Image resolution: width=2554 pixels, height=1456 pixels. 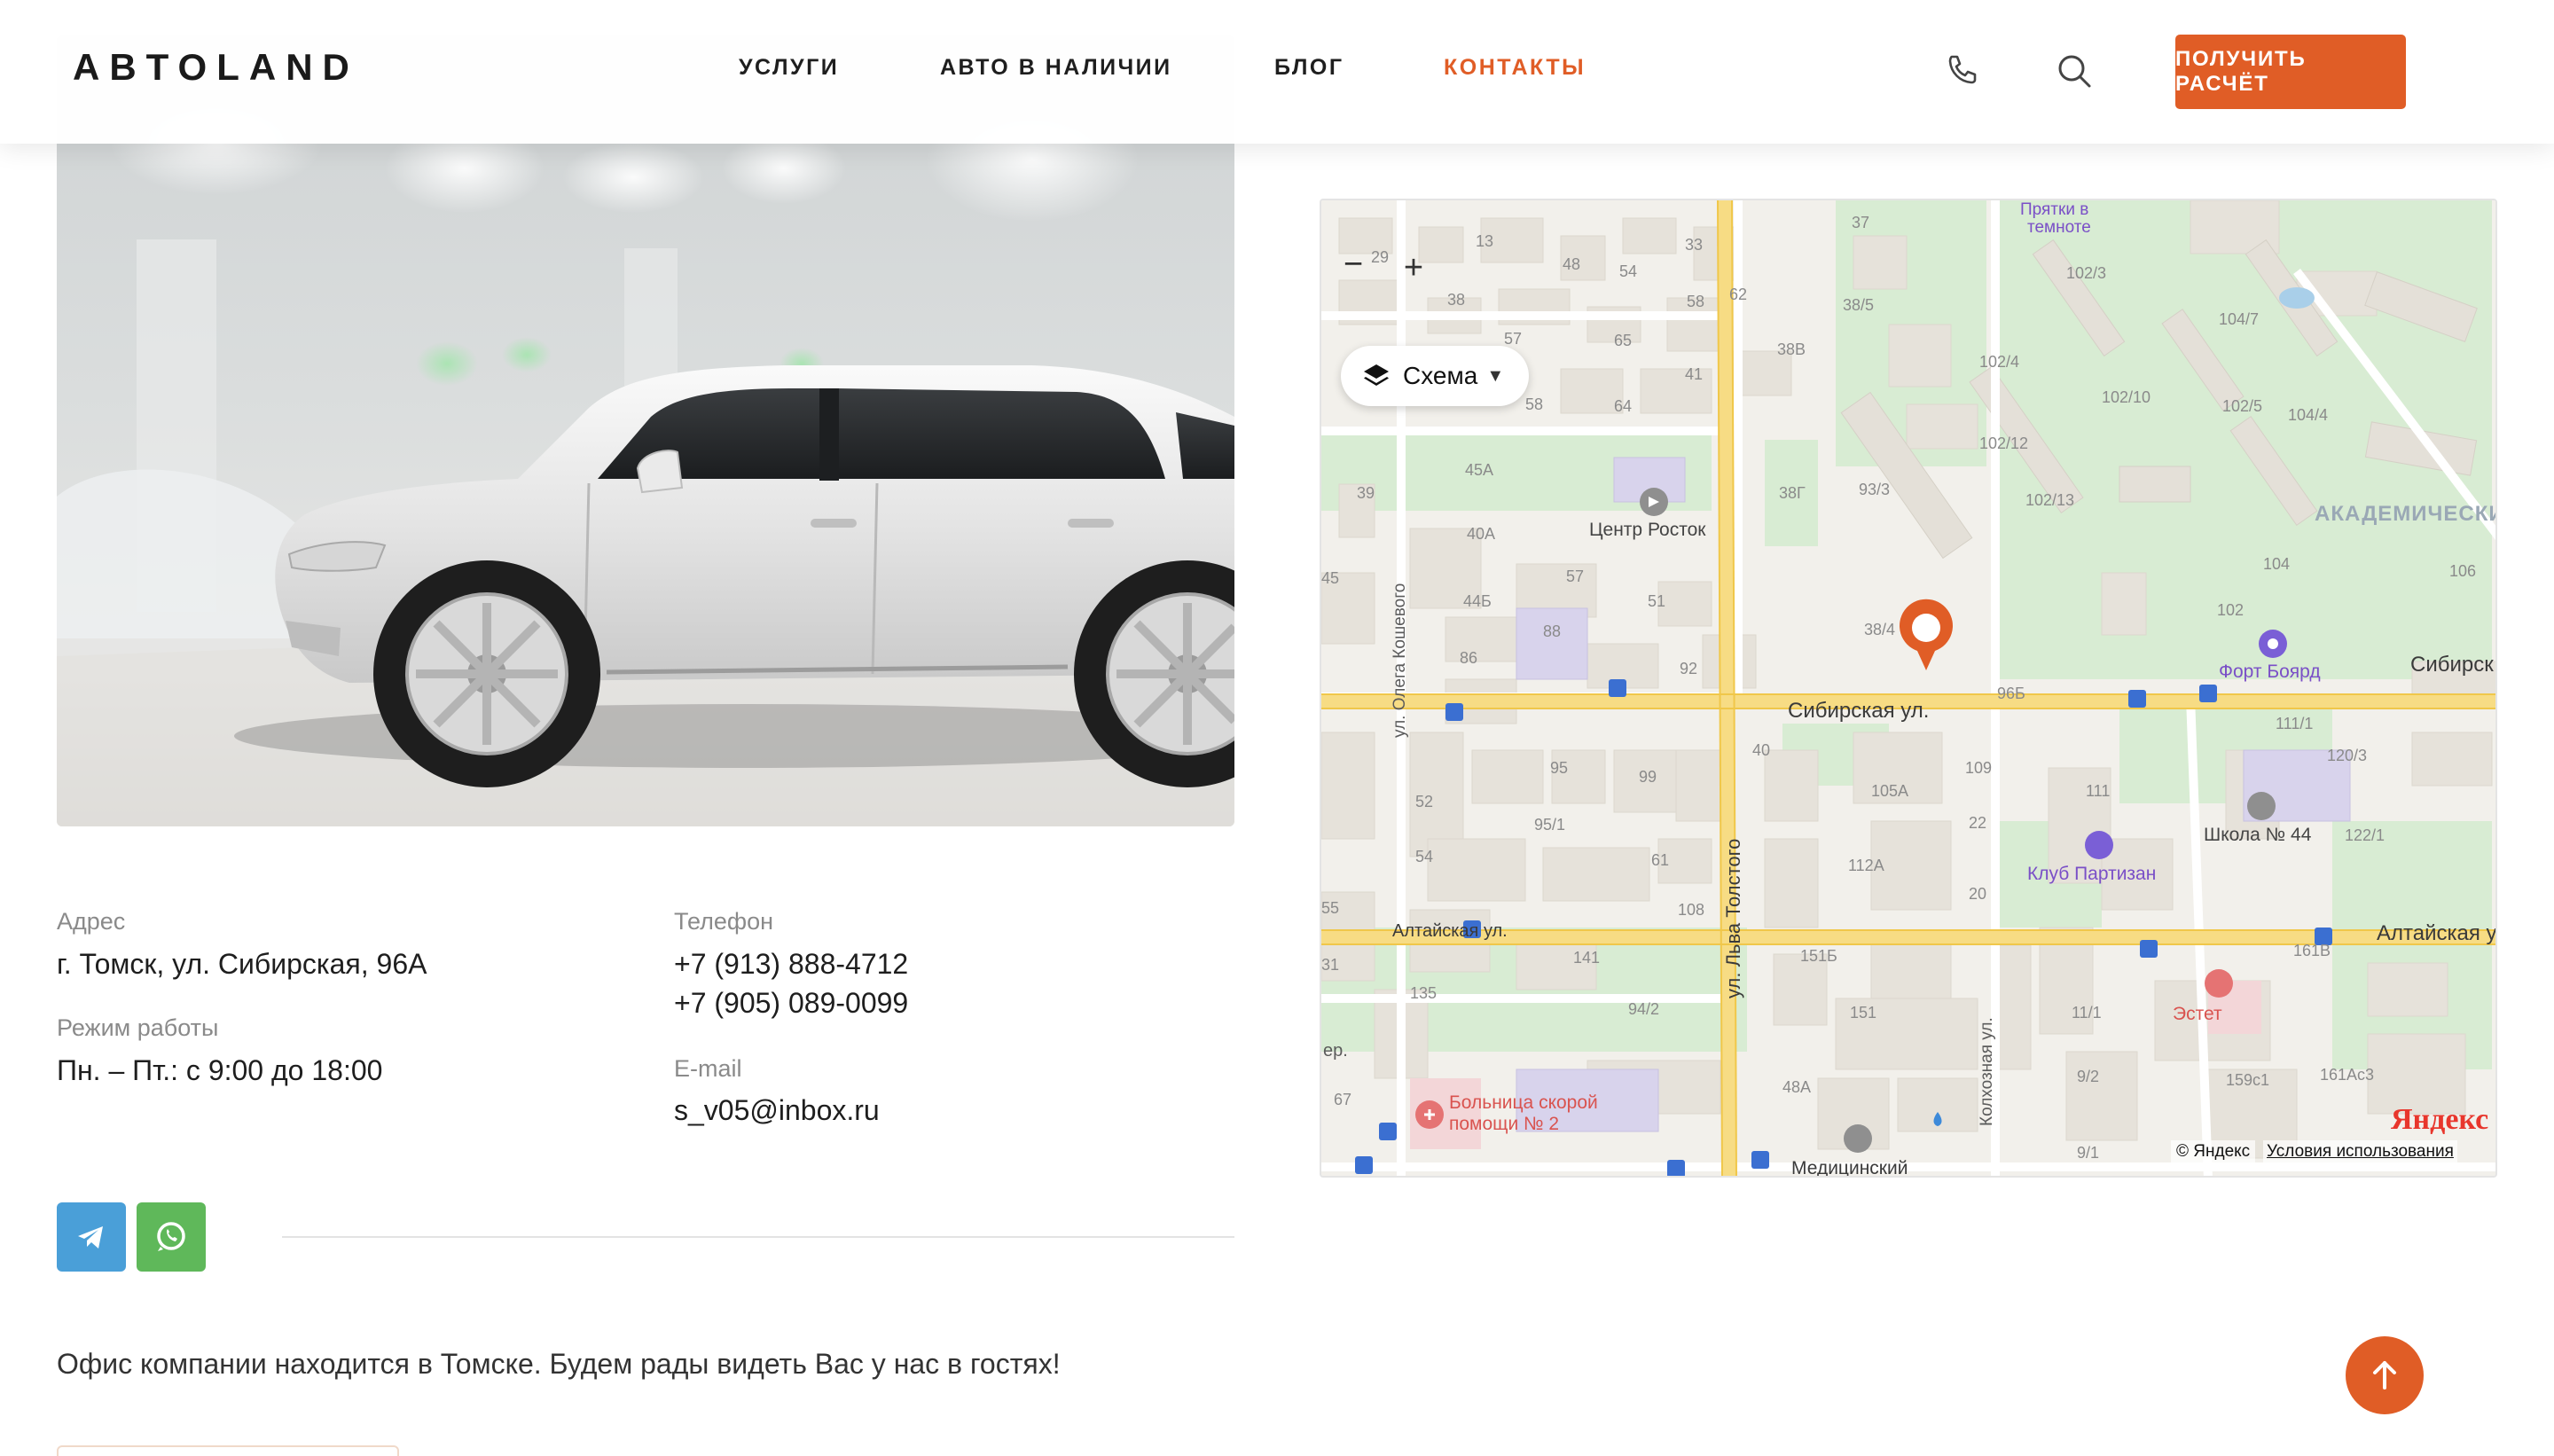 I want to click on whatsapp-button, so click(x=171, y=1237).